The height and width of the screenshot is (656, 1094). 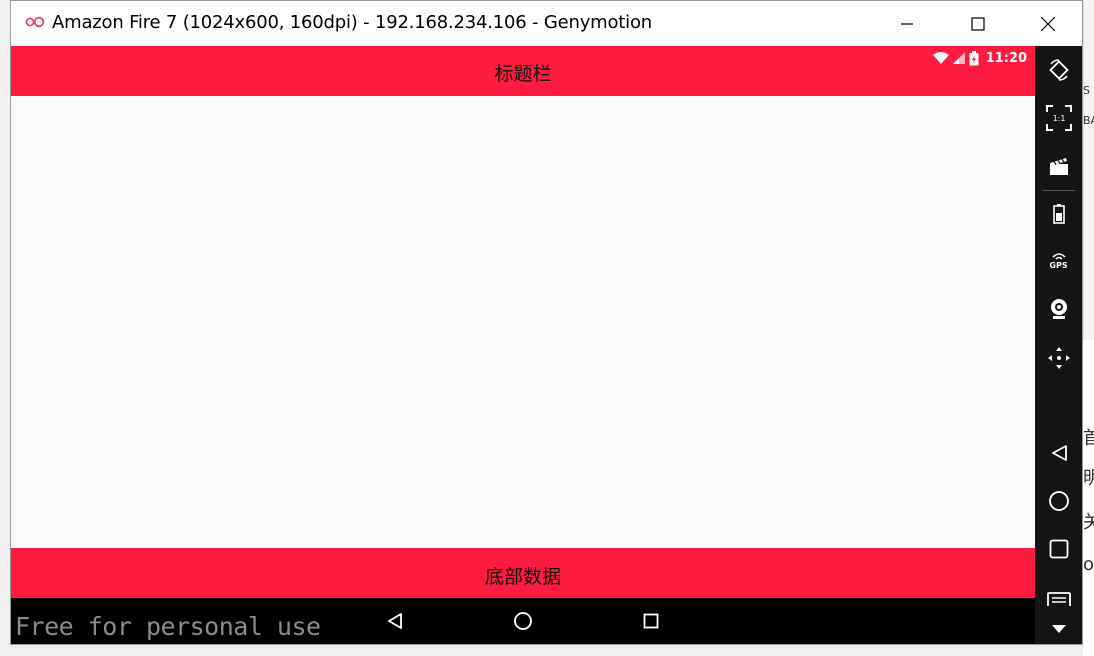 I want to click on status-bar: 11:20, so click(x=979, y=58).